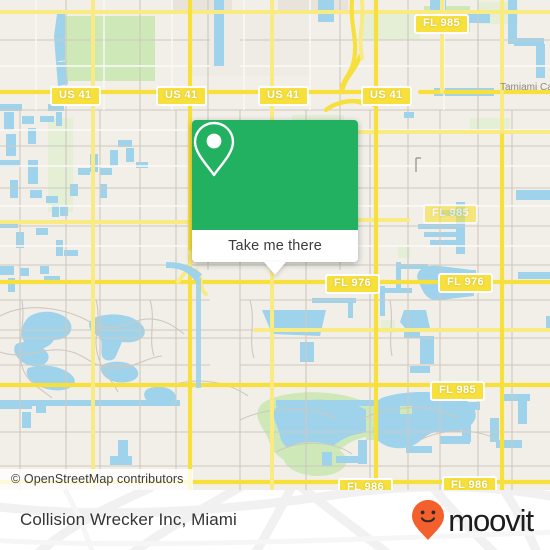 This screenshot has width=550, height=550. What do you see at coordinates (442, 24) in the screenshot?
I see `route-shield-fl985-1: FL 985` at bounding box center [442, 24].